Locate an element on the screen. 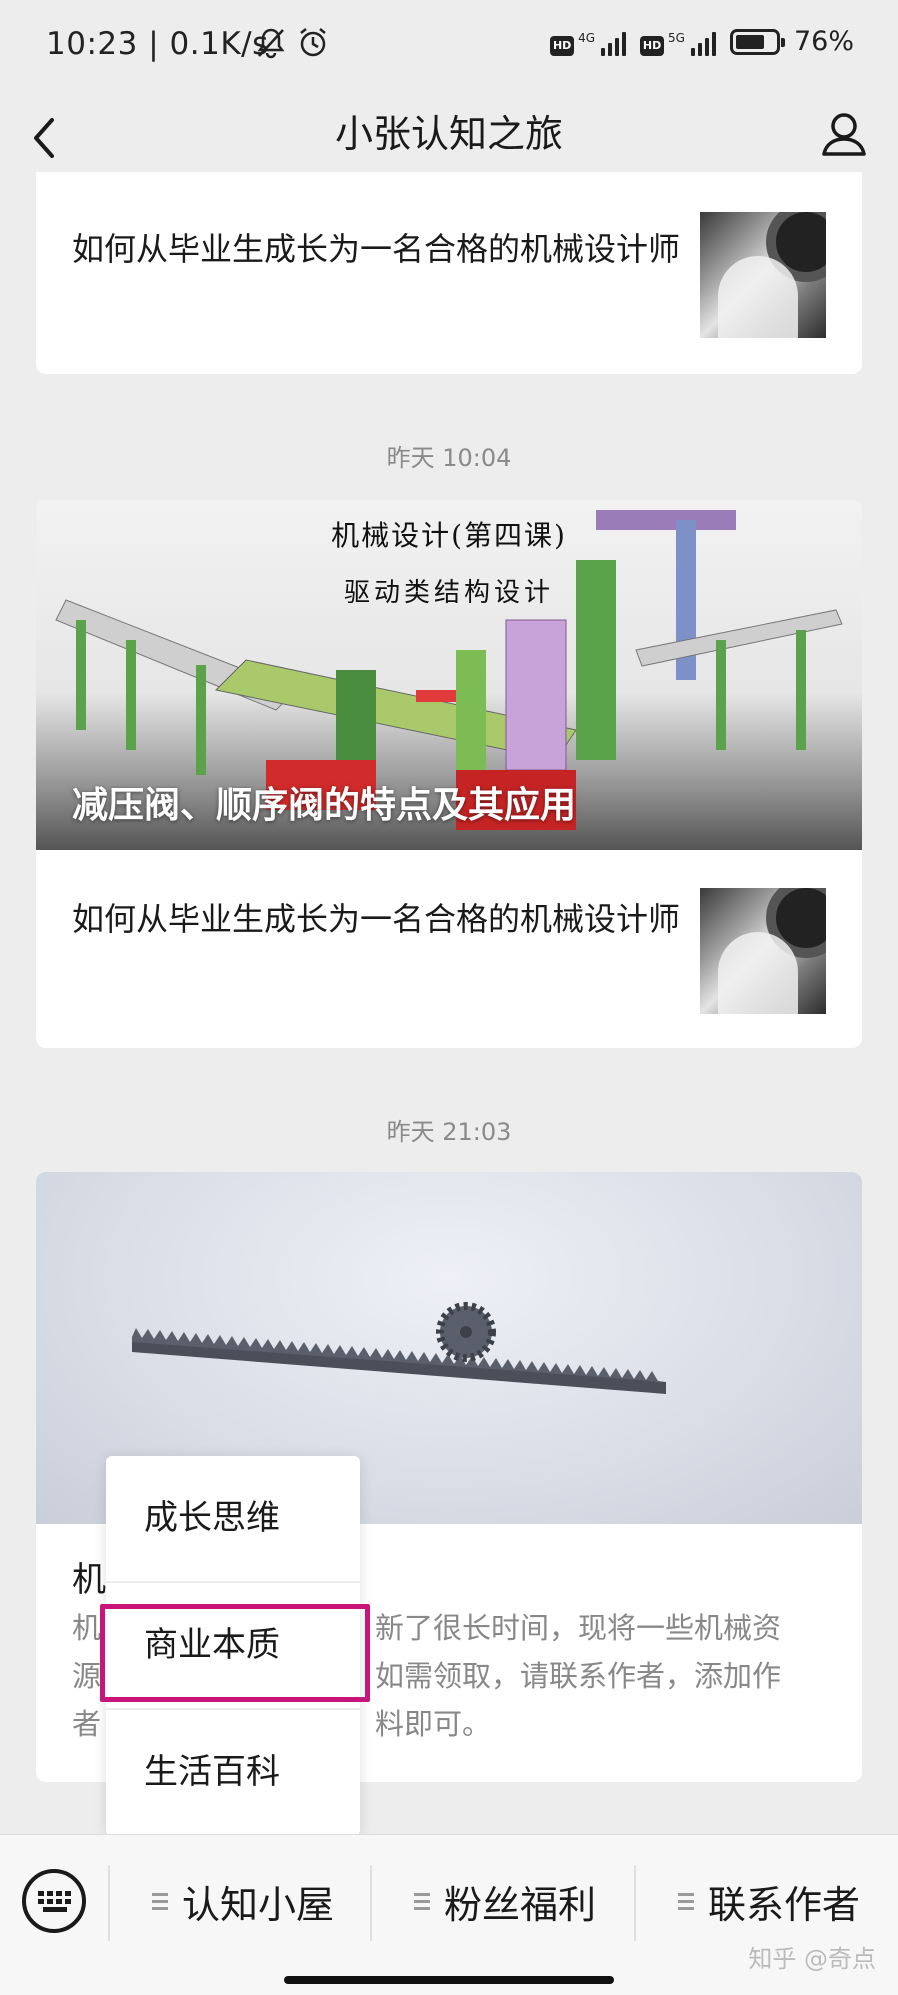 This screenshot has height=1995, width=898. cover-subheadline: 驱动类结构设计 is located at coordinates (448, 593).